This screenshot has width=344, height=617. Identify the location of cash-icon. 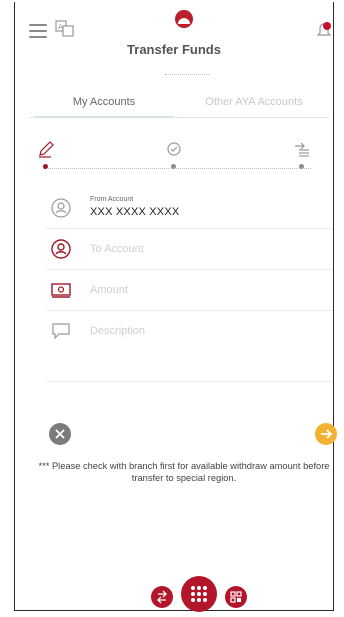
(61, 290).